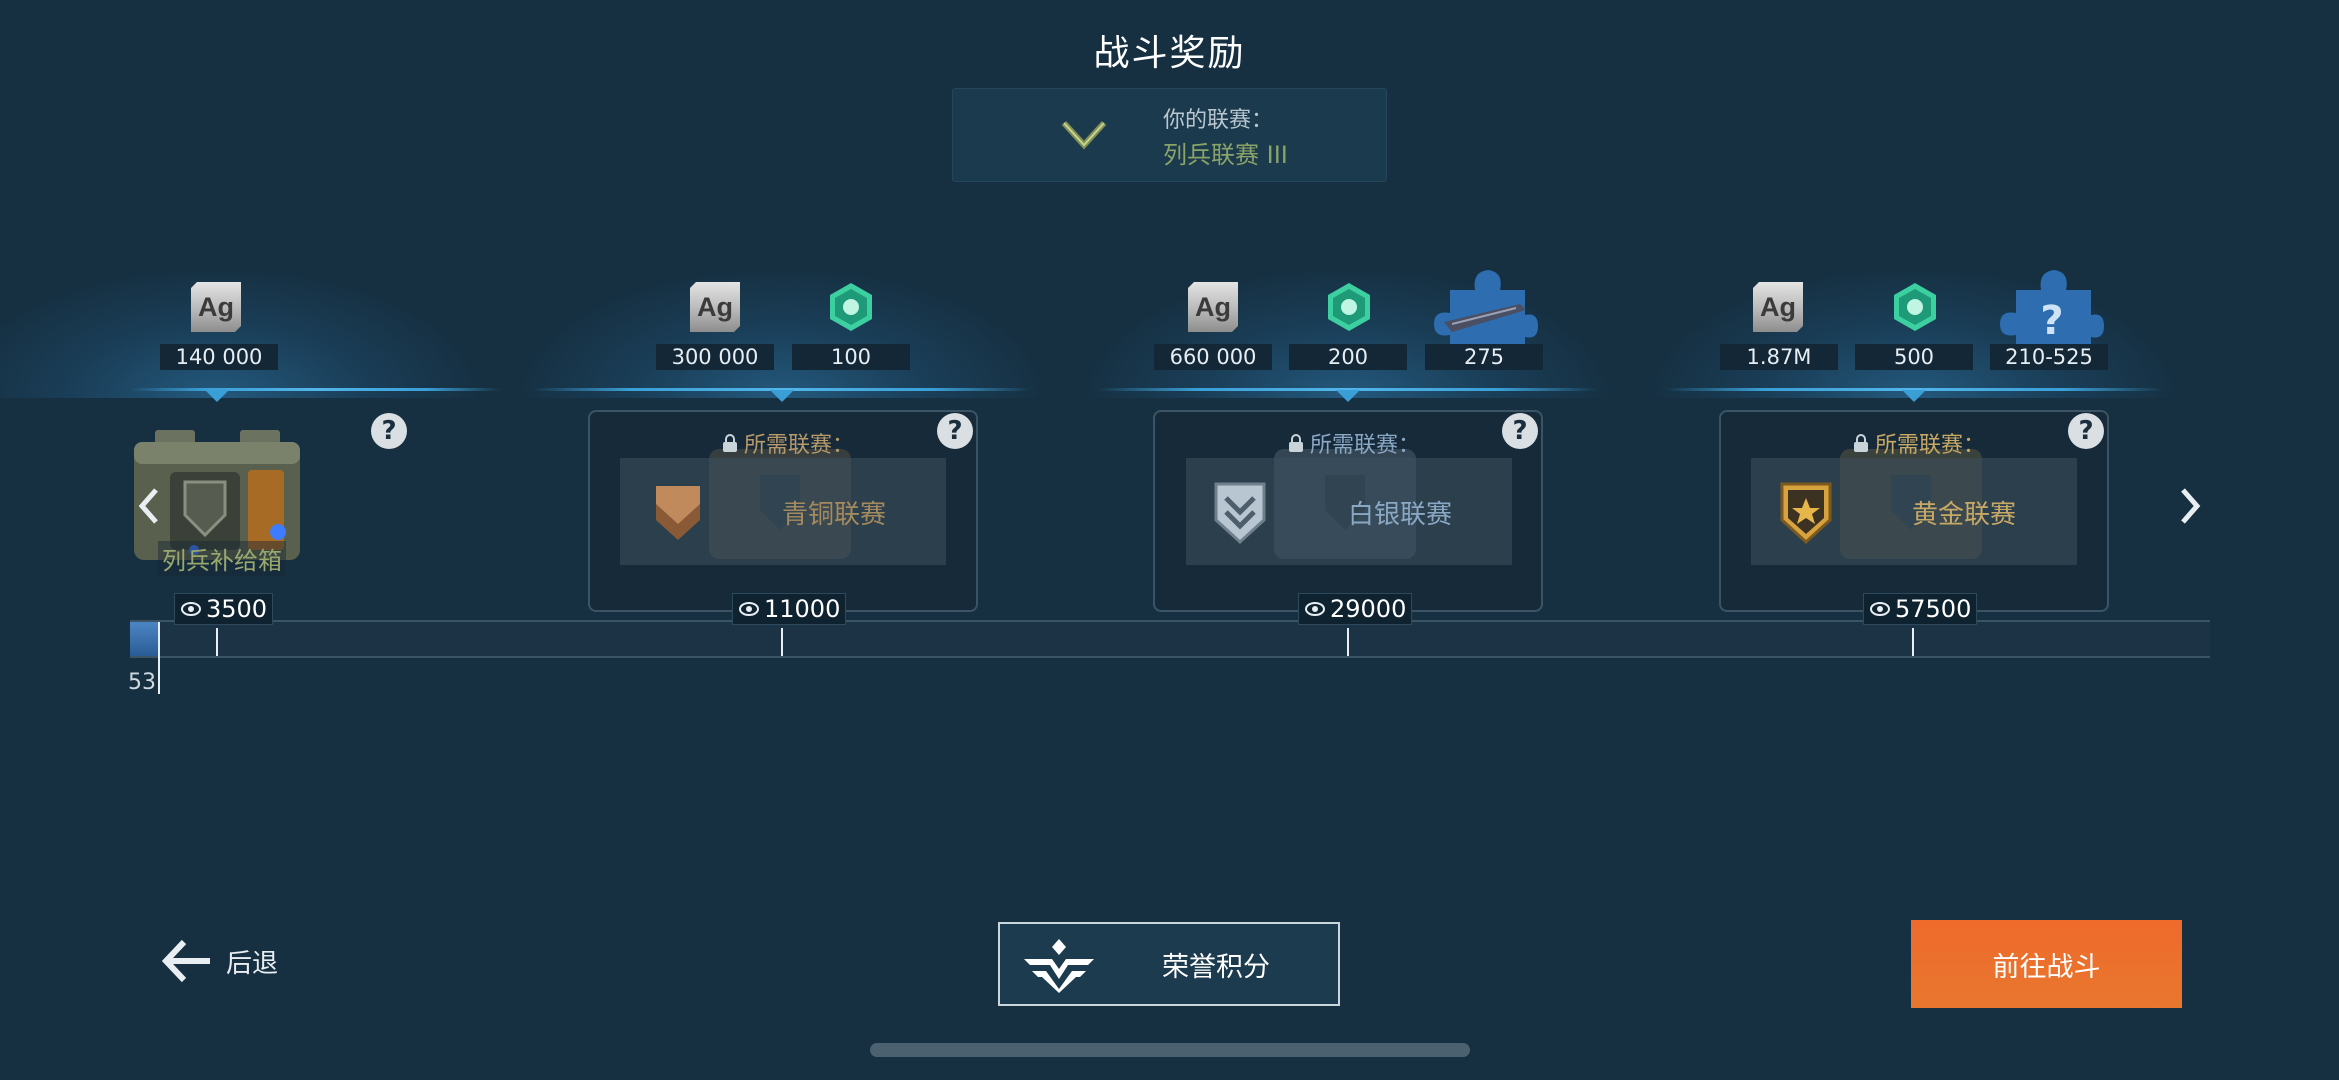  I want to click on arrow-left-icon, so click(185, 961).